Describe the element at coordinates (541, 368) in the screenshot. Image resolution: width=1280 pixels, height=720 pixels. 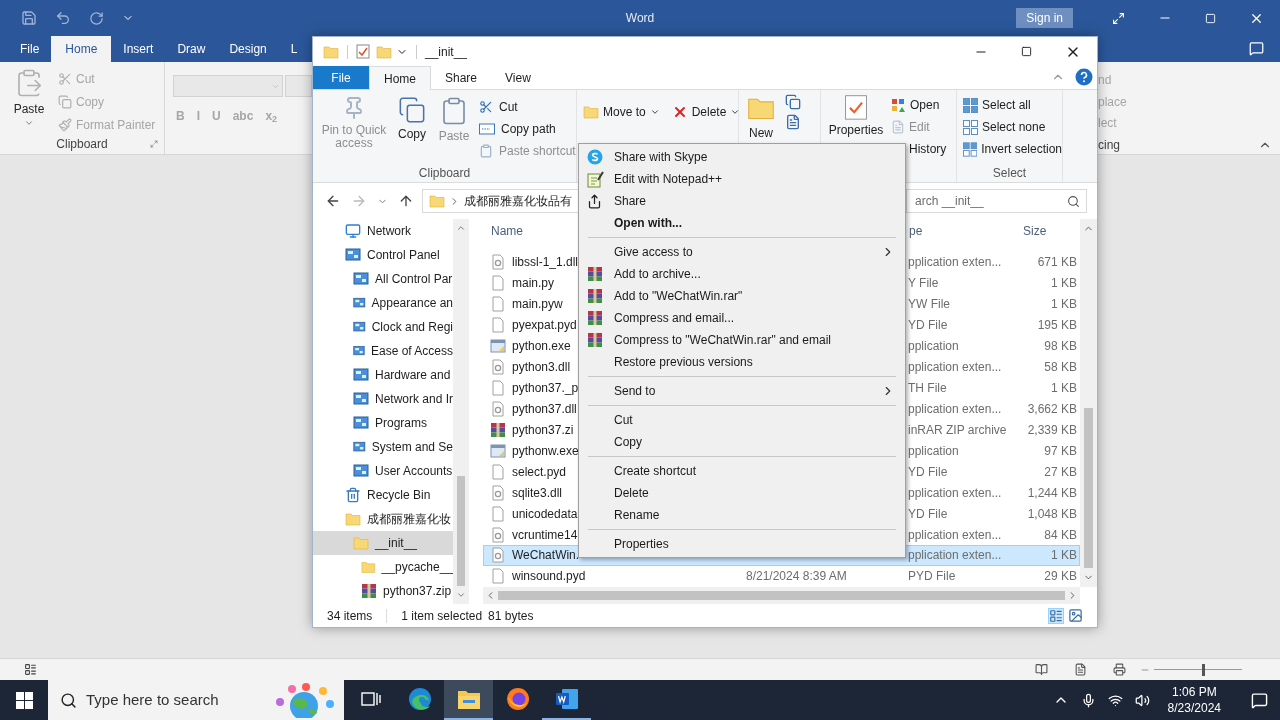
I see `file-name: python3.dll` at that location.